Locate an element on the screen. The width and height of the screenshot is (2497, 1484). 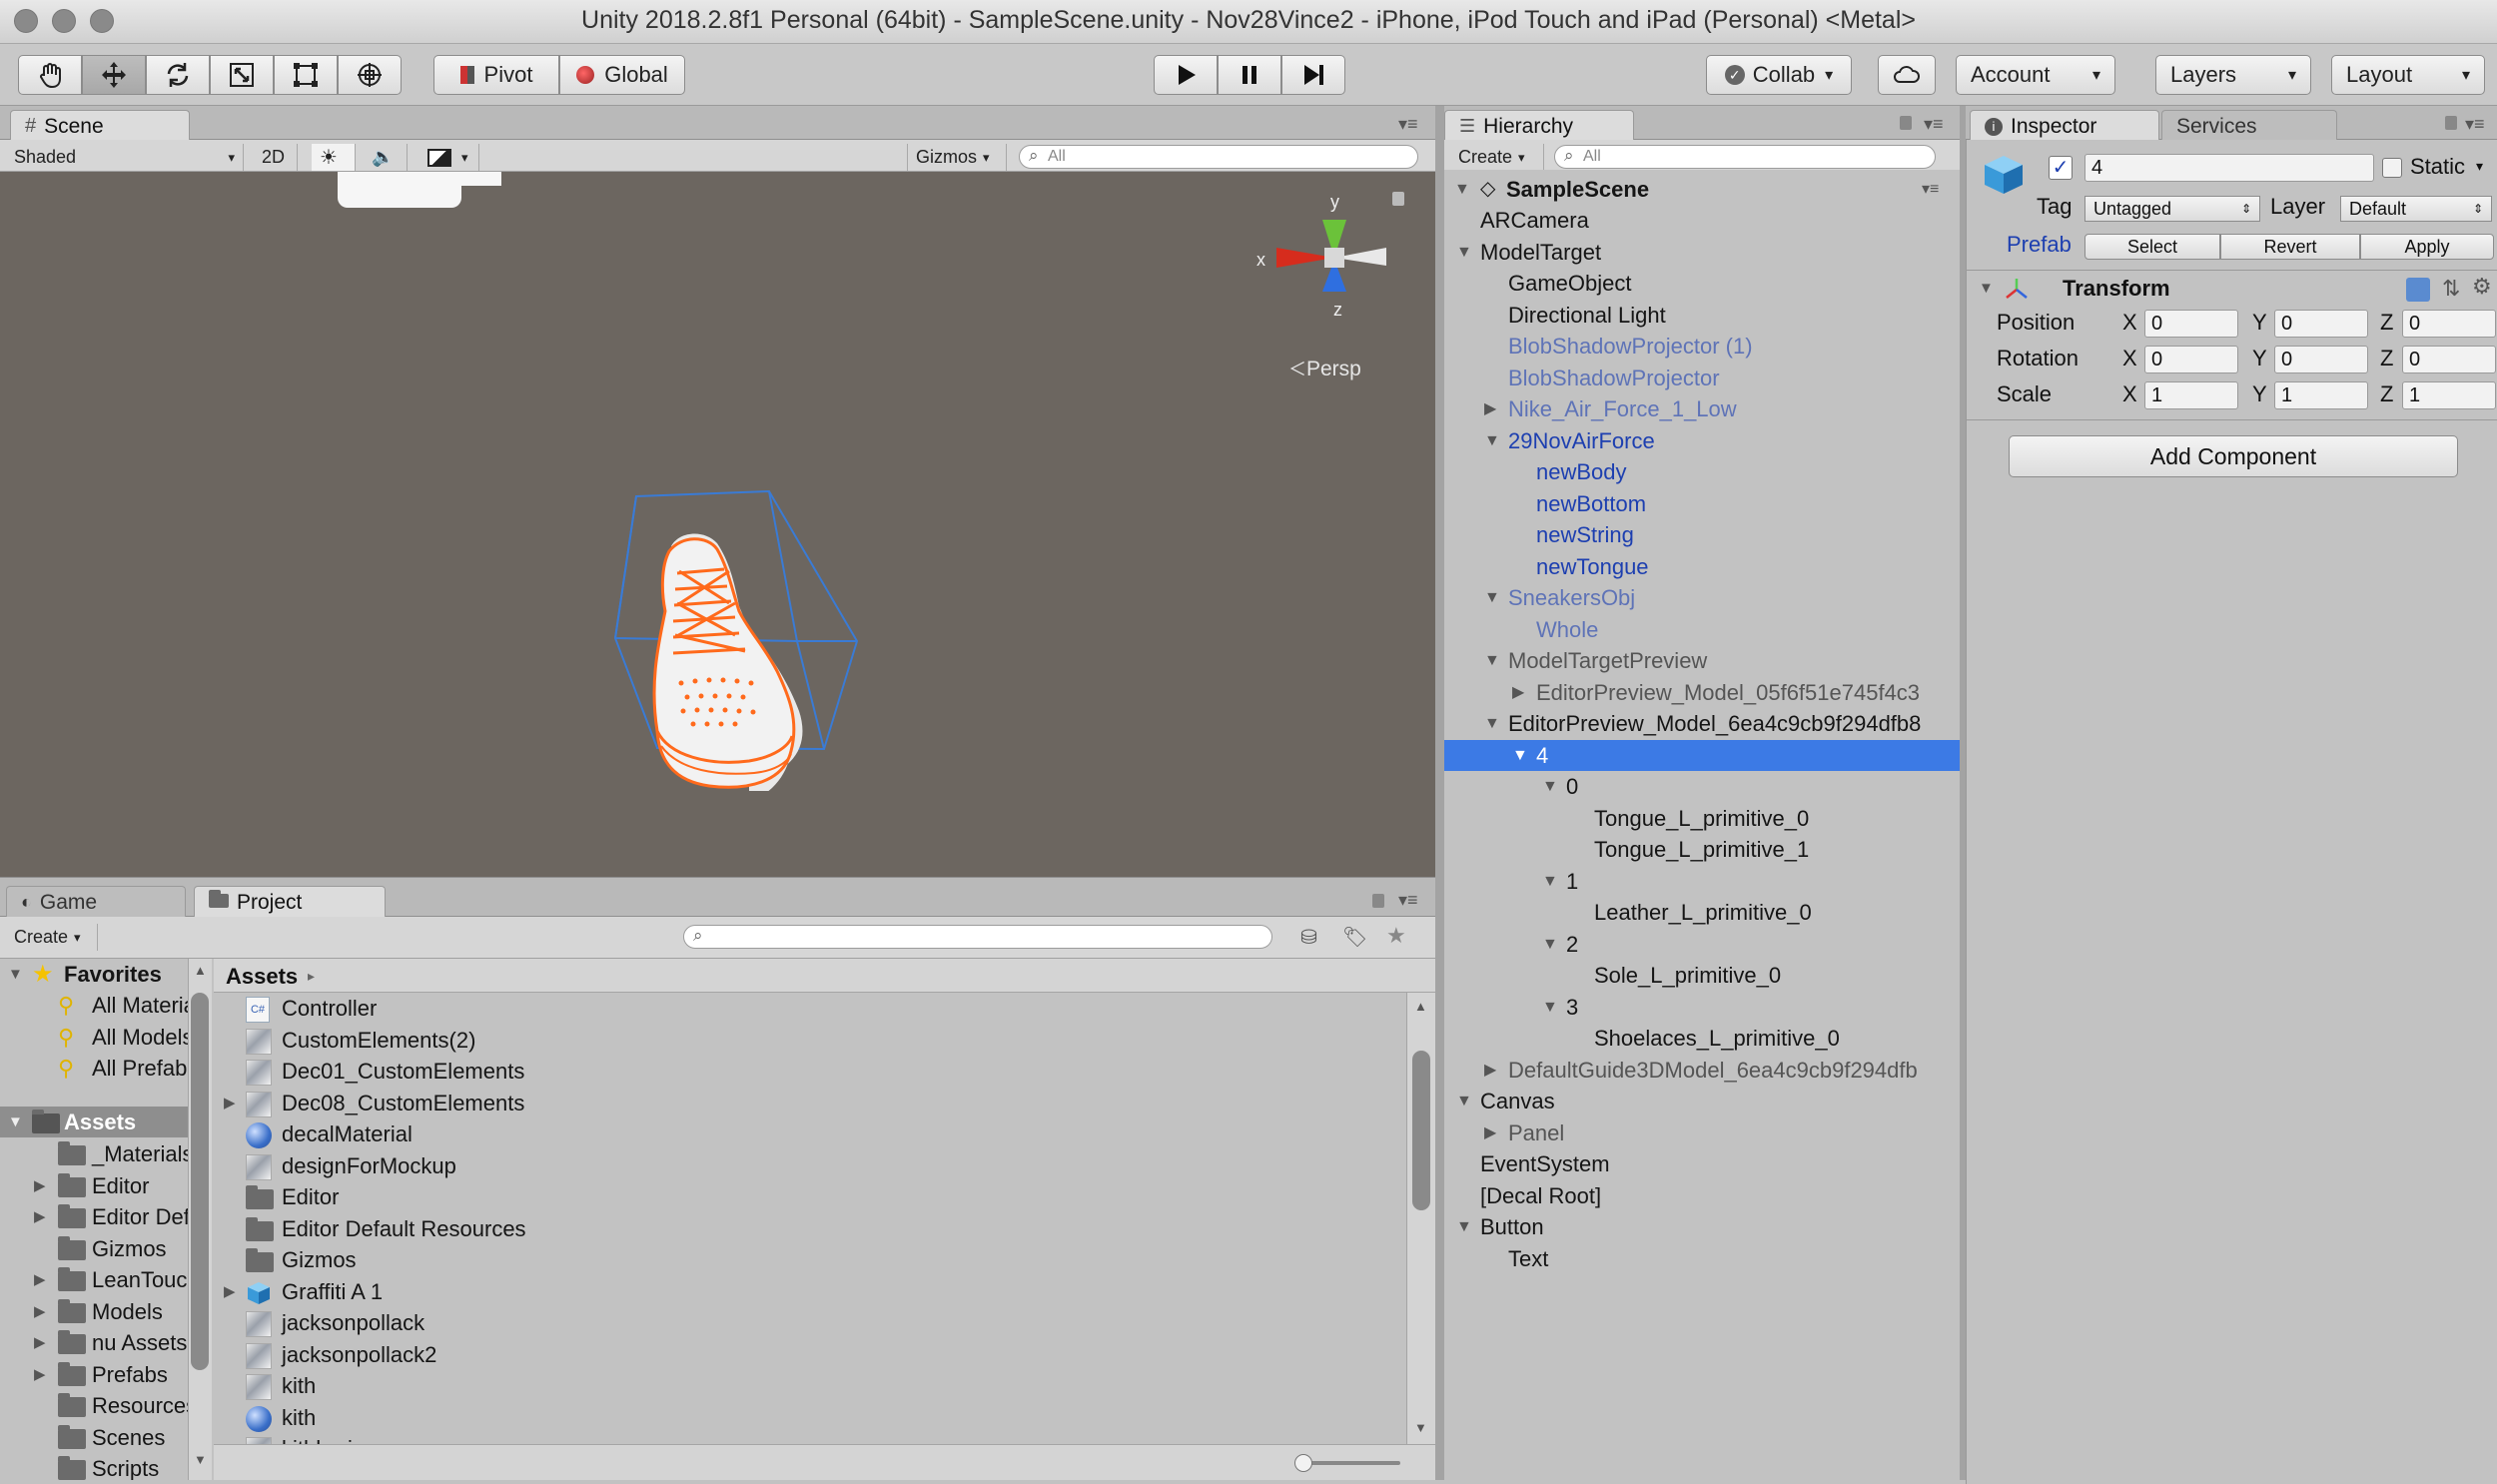
transform-tool-button is located at coordinates (370, 75).